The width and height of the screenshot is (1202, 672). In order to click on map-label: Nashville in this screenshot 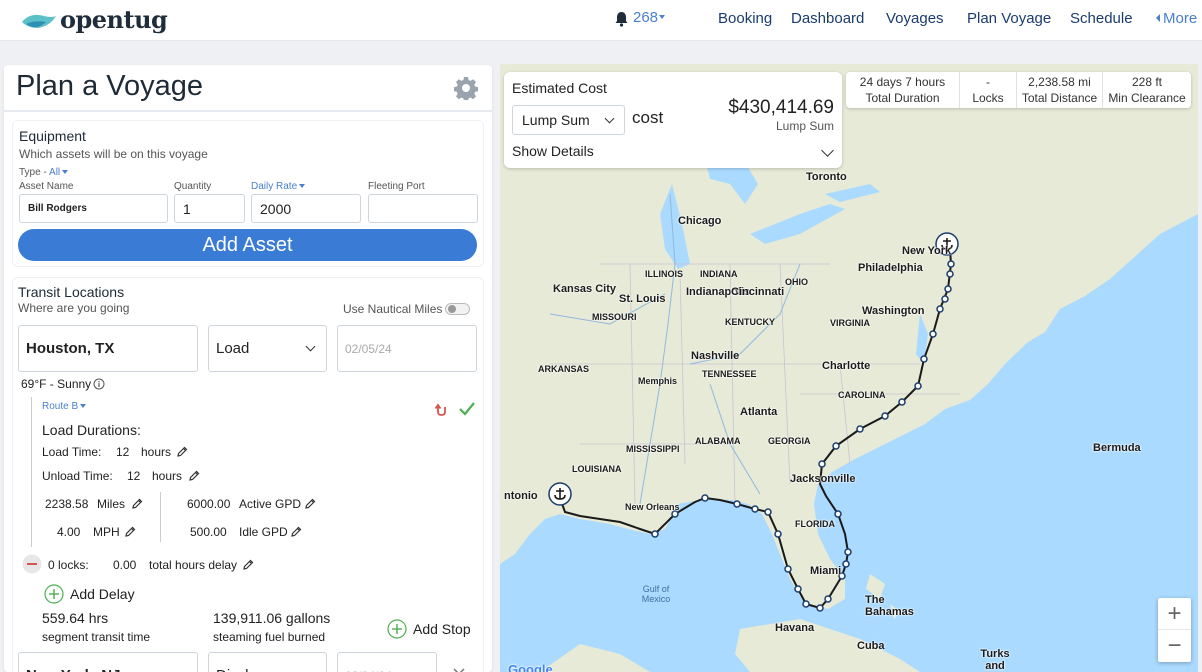, I will do `click(715, 356)`.